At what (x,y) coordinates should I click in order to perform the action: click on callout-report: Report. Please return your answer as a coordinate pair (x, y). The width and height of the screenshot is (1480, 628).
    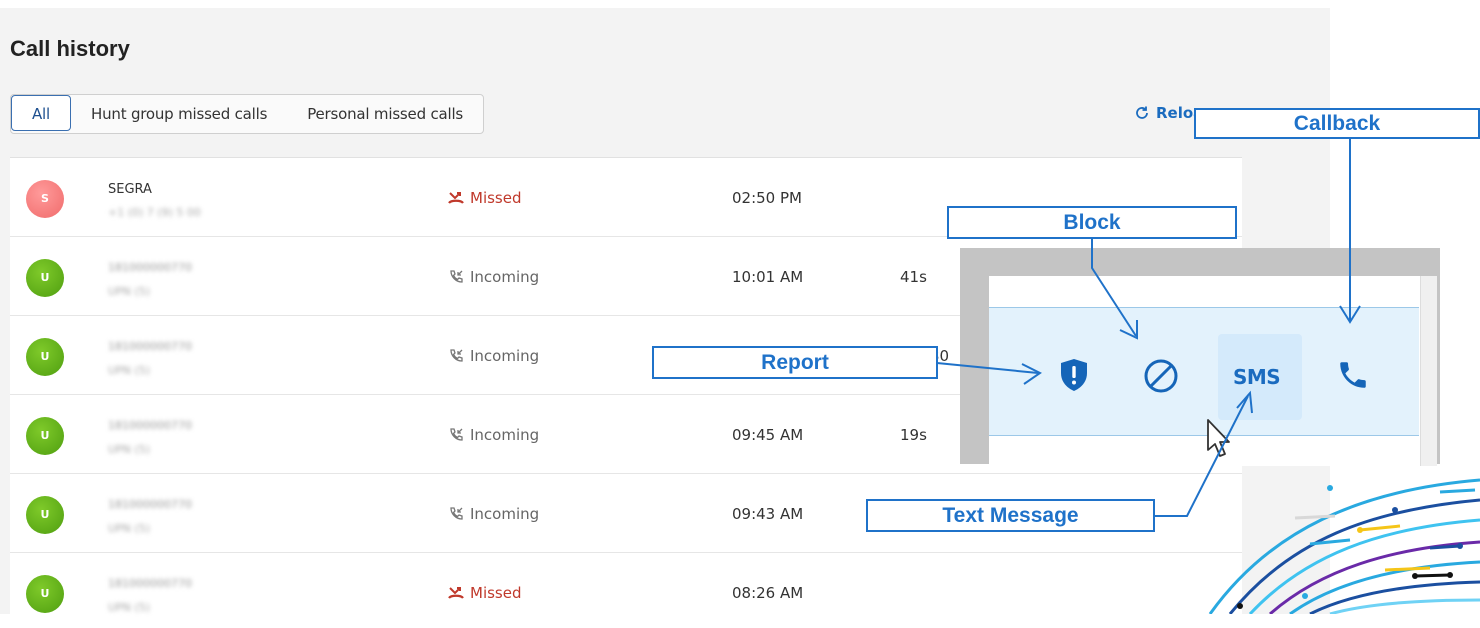
    Looking at the image, I should click on (795, 362).